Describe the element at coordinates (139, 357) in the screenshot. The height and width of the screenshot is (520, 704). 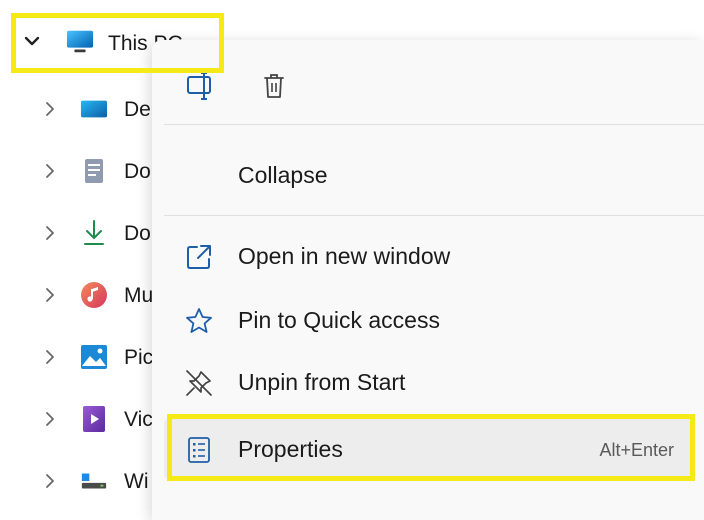
I see `nav-item-label: Pic` at that location.